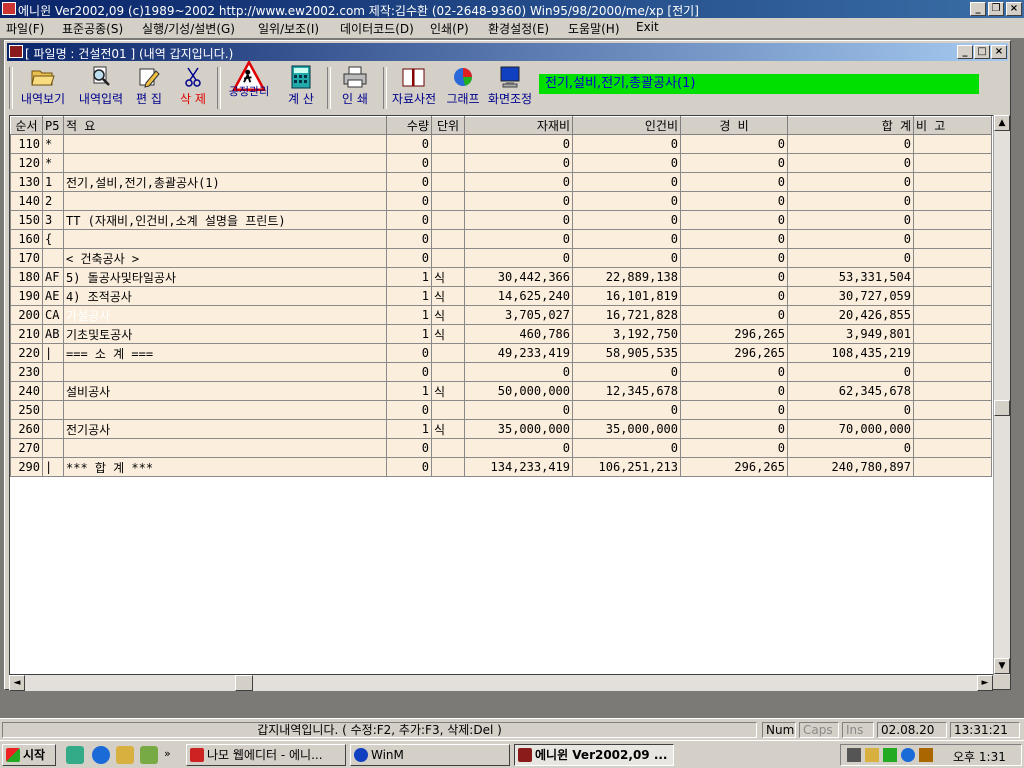 This screenshot has width=1024, height=768. What do you see at coordinates (225, 410) in the screenshot?
I see `cell-description` at bounding box center [225, 410].